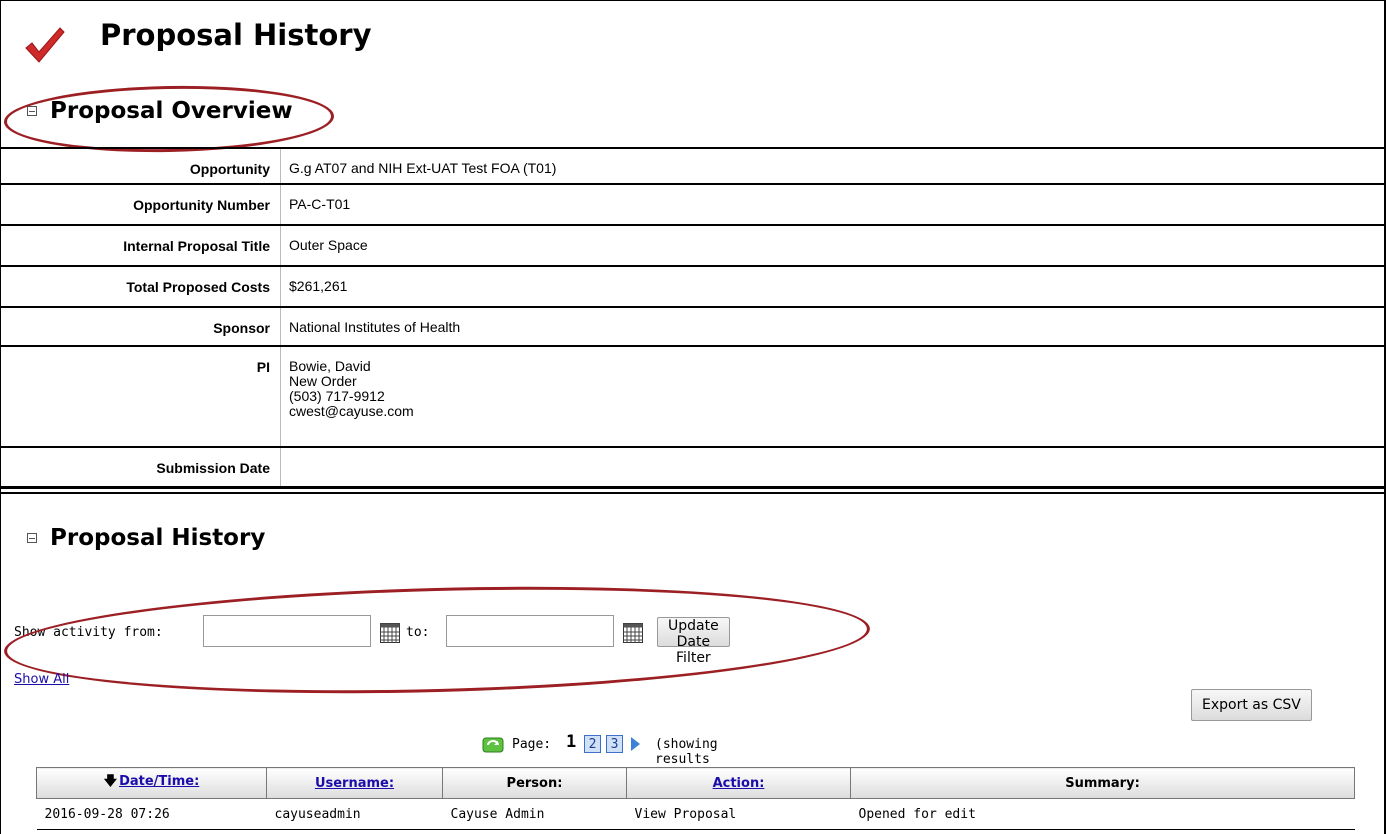 This screenshot has height=834, width=1386. Describe the element at coordinates (693, 0) in the screenshot. I see `frame-top` at that location.